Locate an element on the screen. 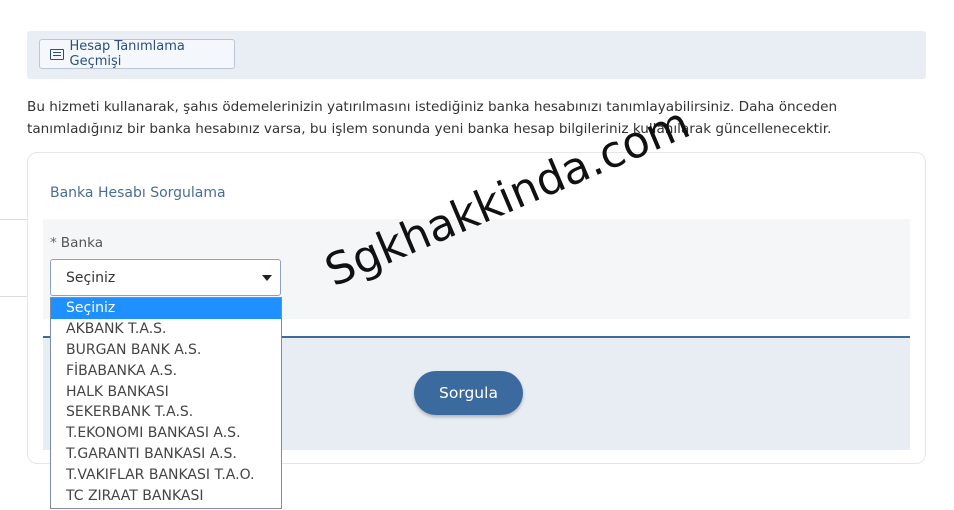 The image size is (954, 510). bank-option: SEKERBANK T.A.S. is located at coordinates (166, 412).